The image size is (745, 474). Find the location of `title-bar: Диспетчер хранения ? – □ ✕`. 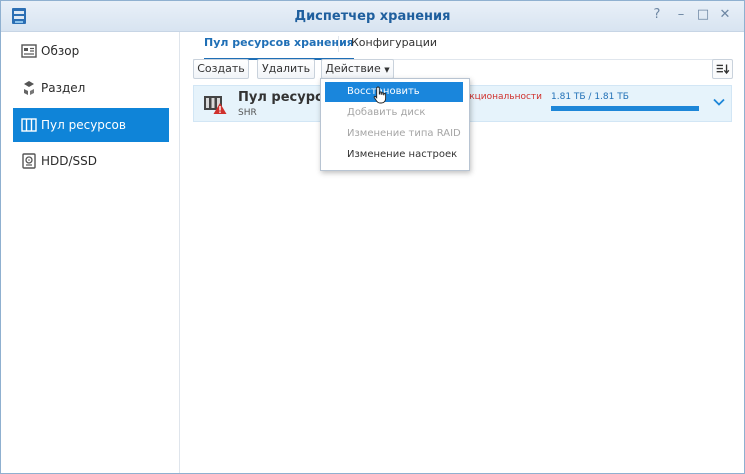

title-bar: Диспетчер хранения ? – □ ✕ is located at coordinates (372, 16).